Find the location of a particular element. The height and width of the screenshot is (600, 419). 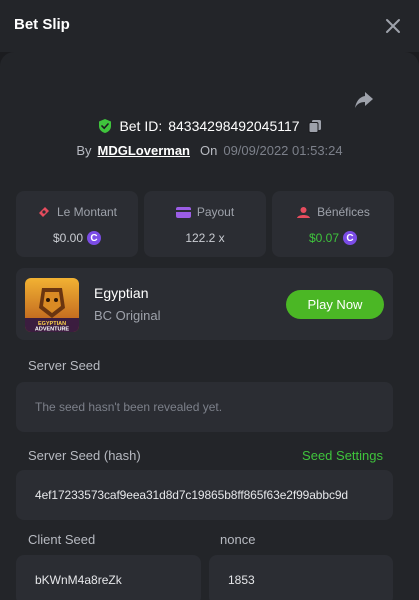

share-icon is located at coordinates (364, 100).